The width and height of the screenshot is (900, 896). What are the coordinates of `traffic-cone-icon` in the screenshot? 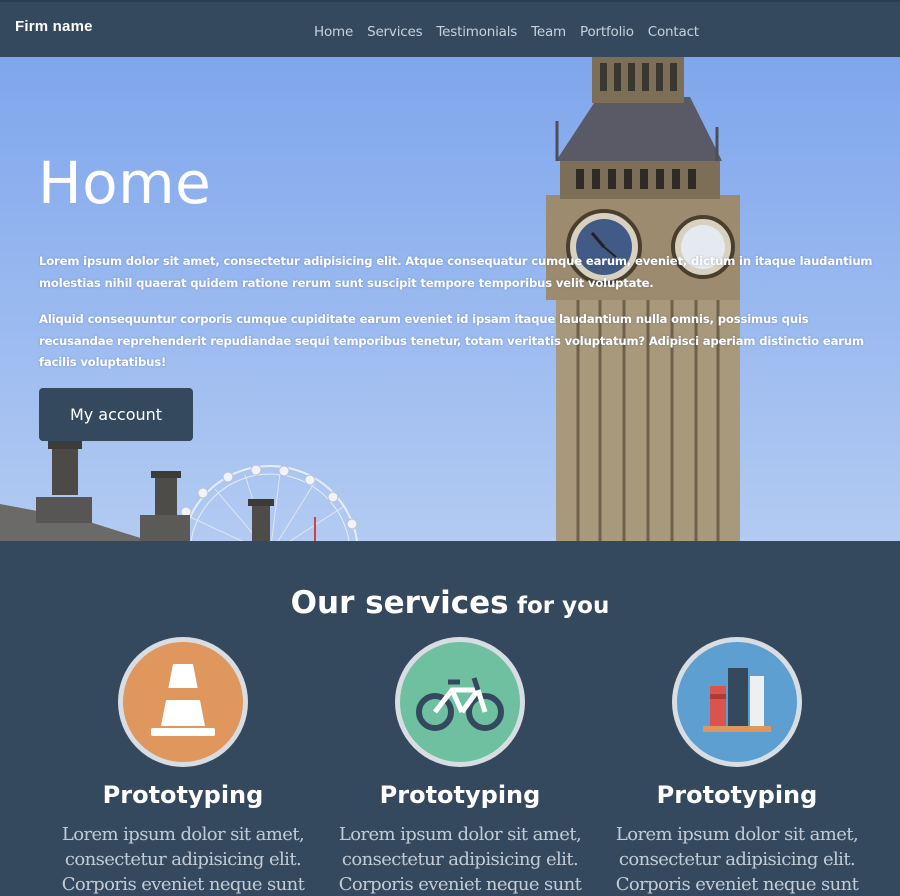 It's located at (183, 702).